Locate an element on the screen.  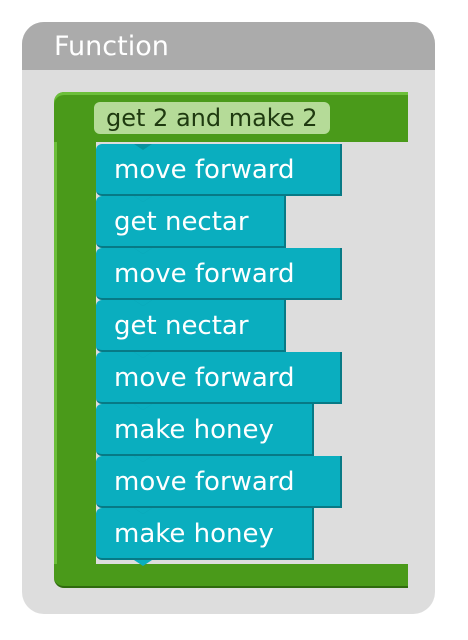
function-block-footer is located at coordinates (231, 576).